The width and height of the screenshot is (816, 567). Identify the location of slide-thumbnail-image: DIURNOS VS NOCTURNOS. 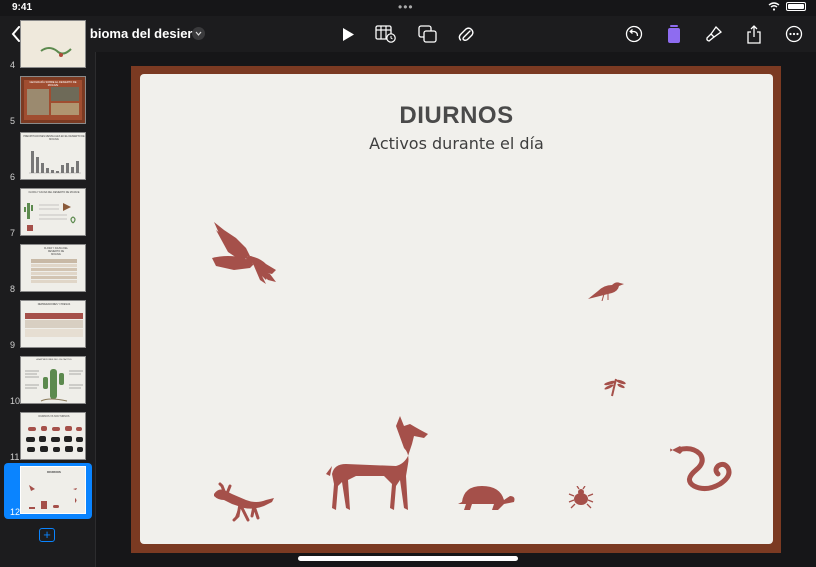
(53, 436).